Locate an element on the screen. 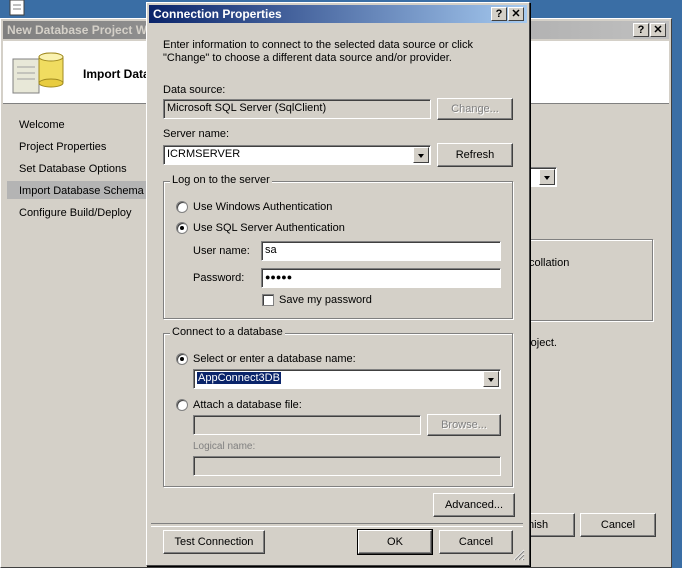 This screenshot has height=568, width=682. cancel-button: Cancel is located at coordinates (476, 542).